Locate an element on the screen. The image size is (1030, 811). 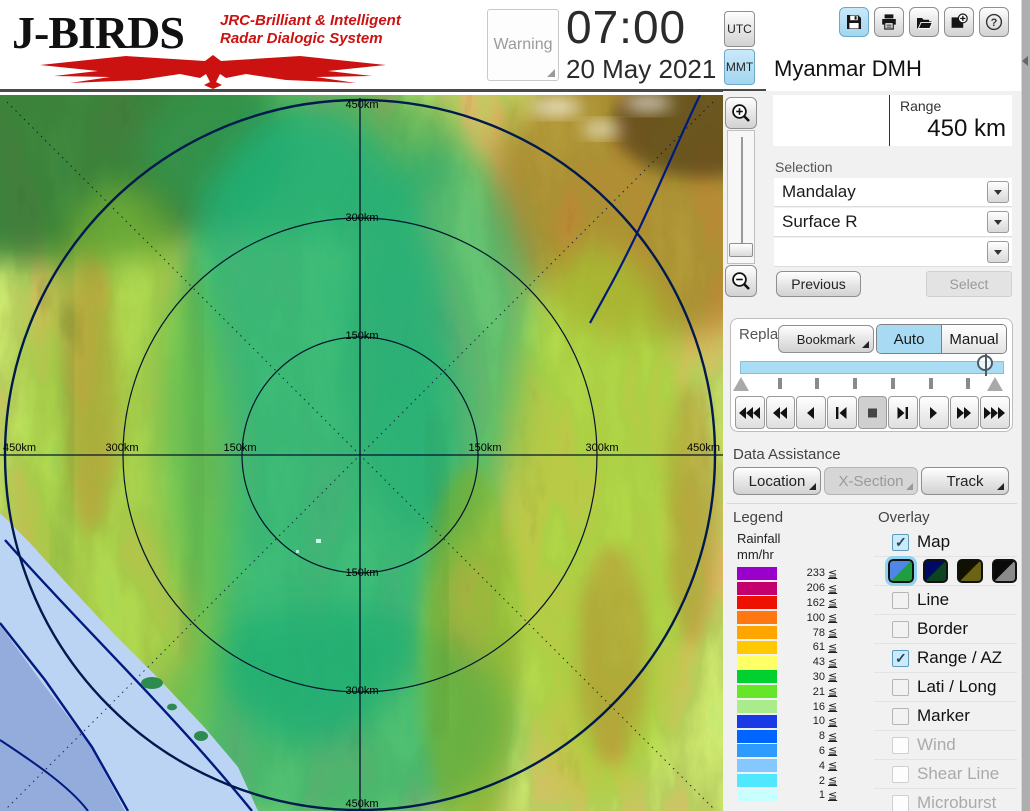
step-back-button is located at coordinates (842, 412).